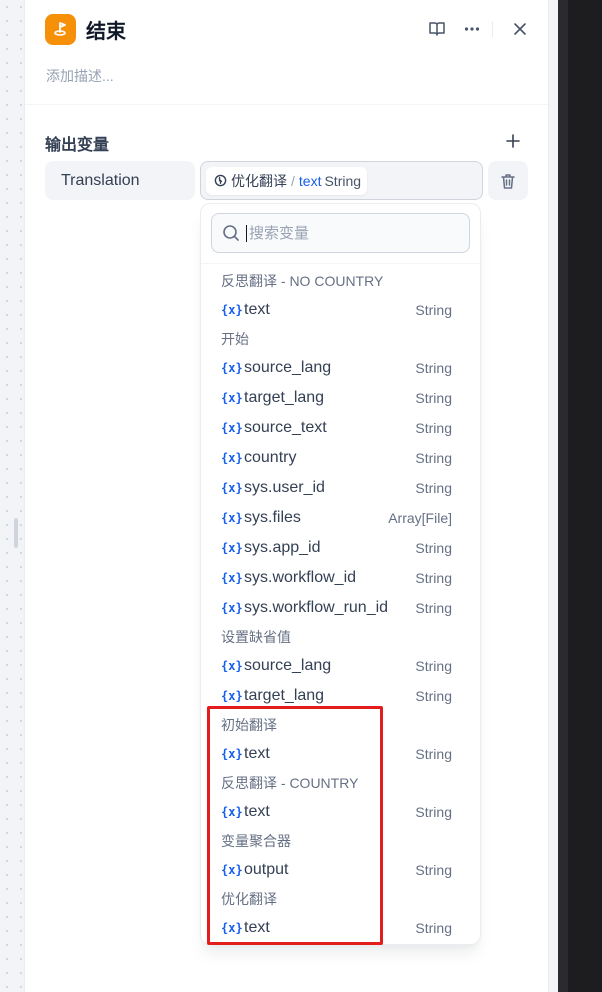 This screenshot has width=602, height=992. What do you see at coordinates (492, 29) in the screenshot?
I see `header-separator` at bounding box center [492, 29].